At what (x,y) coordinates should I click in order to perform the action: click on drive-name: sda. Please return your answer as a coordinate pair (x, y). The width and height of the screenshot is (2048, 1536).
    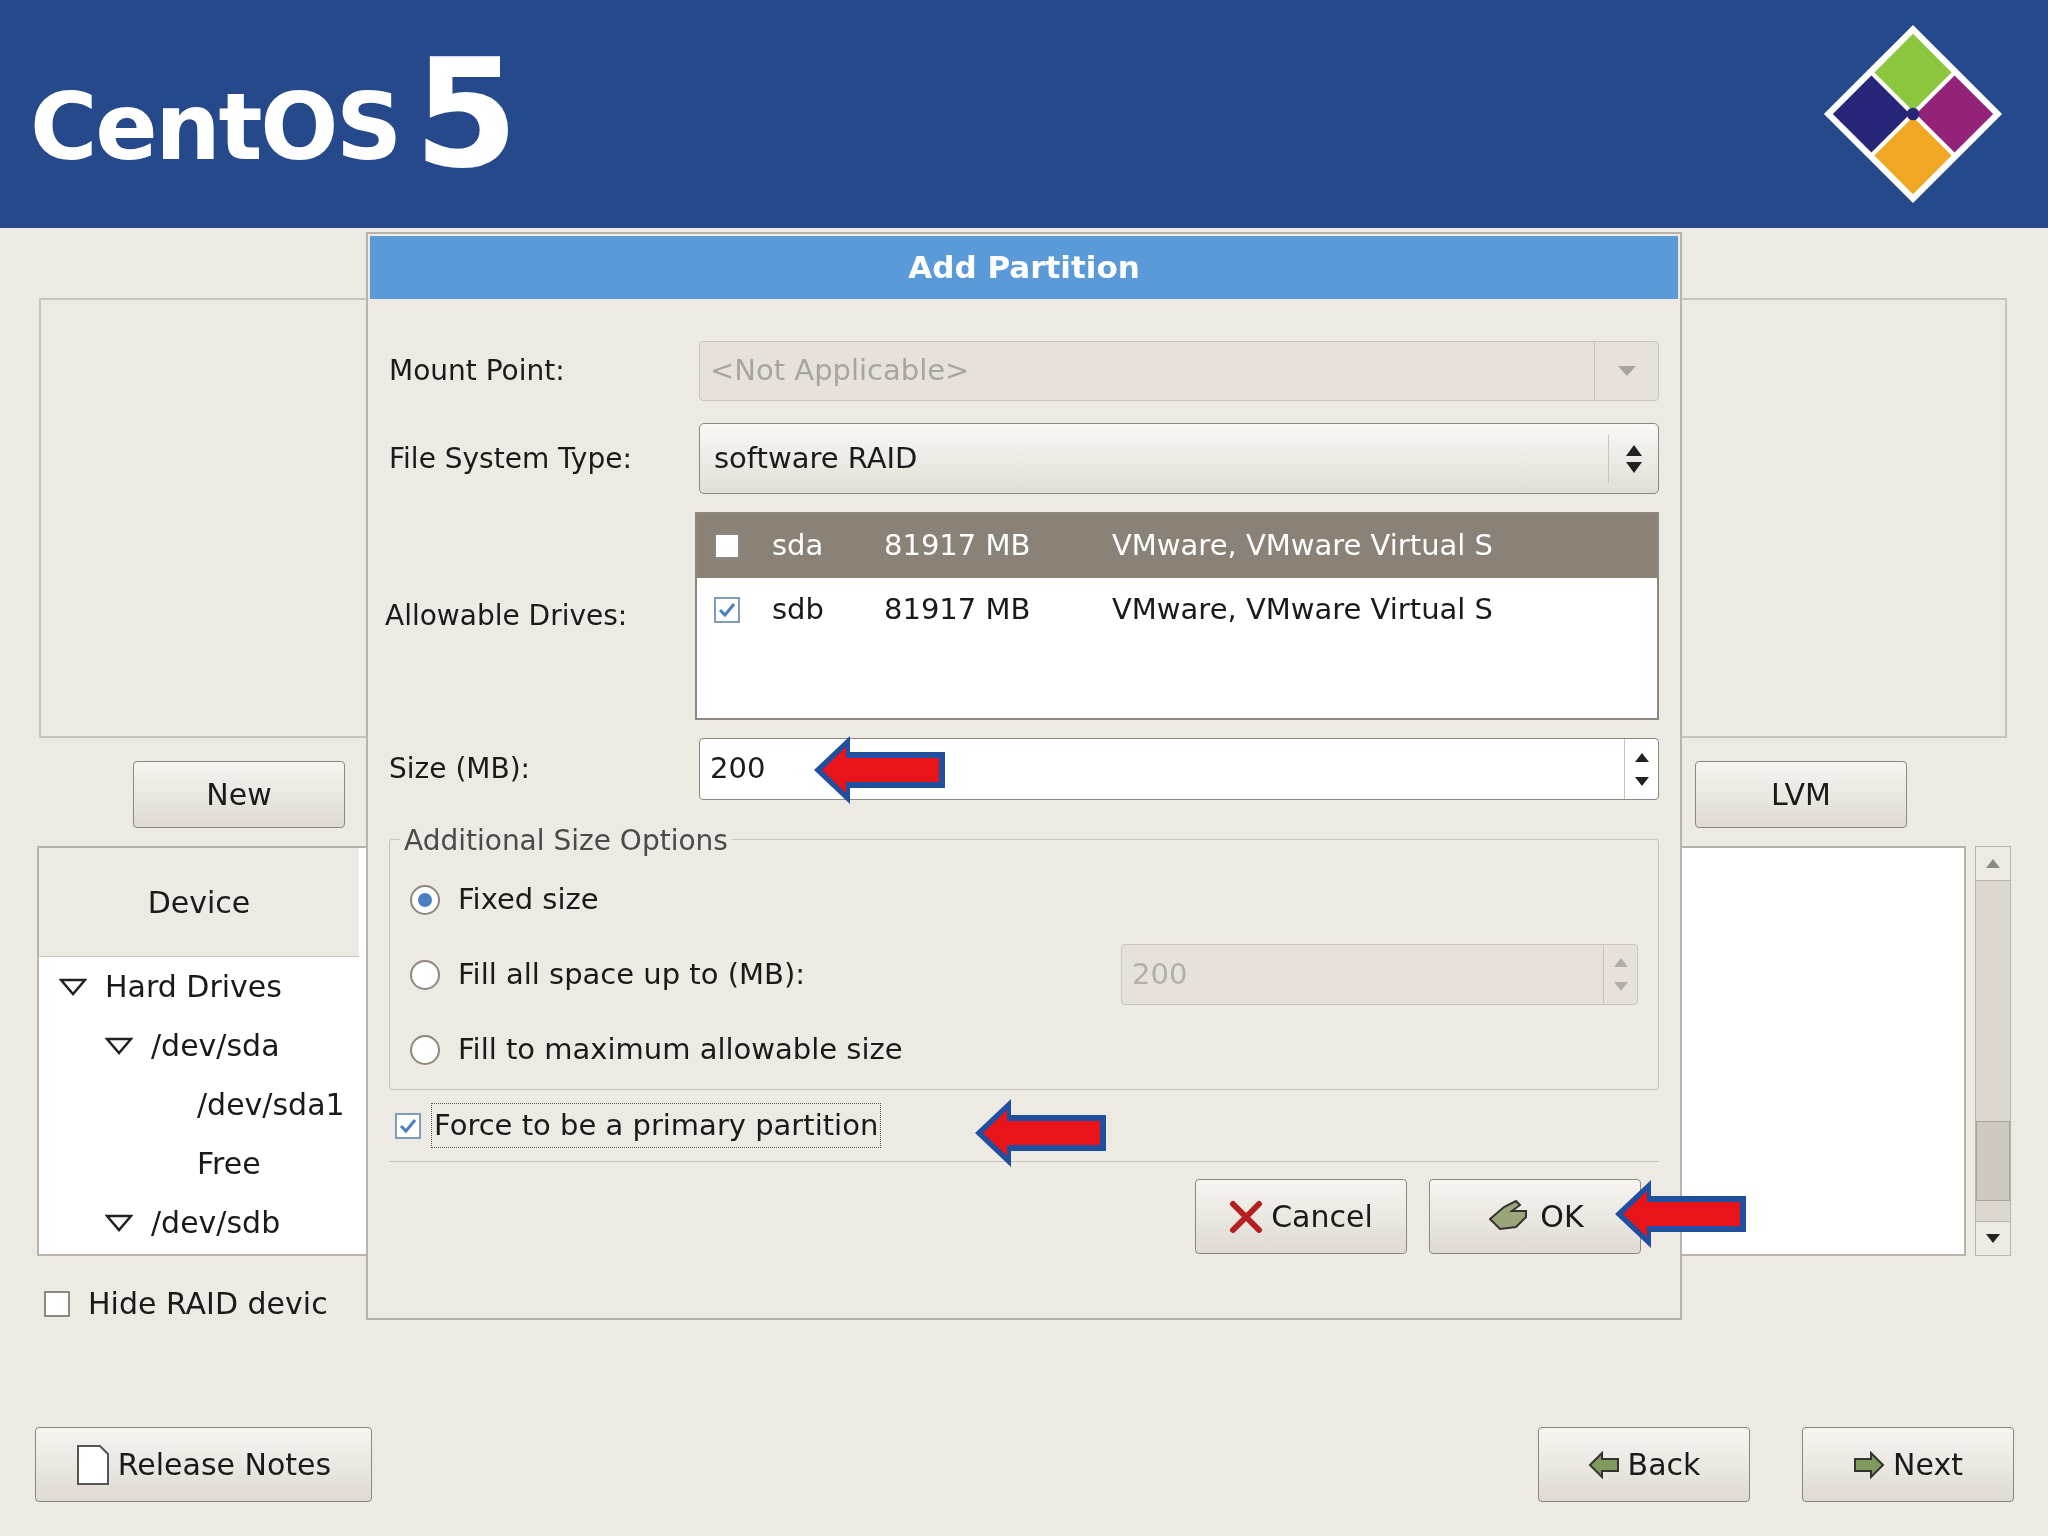
    Looking at the image, I should click on (798, 546).